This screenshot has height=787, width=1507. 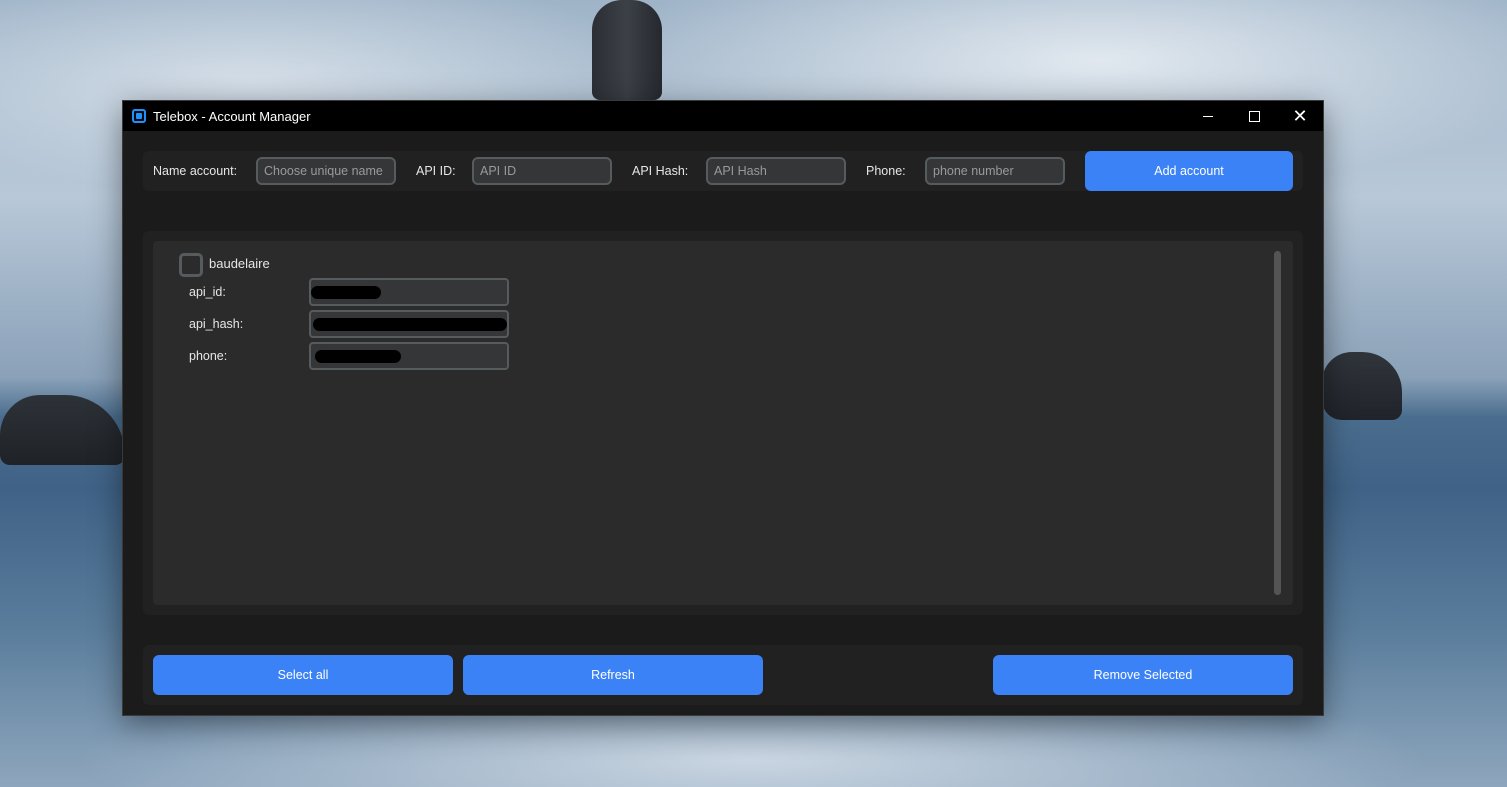 I want to click on maximize-icon, so click(x=1254, y=116).